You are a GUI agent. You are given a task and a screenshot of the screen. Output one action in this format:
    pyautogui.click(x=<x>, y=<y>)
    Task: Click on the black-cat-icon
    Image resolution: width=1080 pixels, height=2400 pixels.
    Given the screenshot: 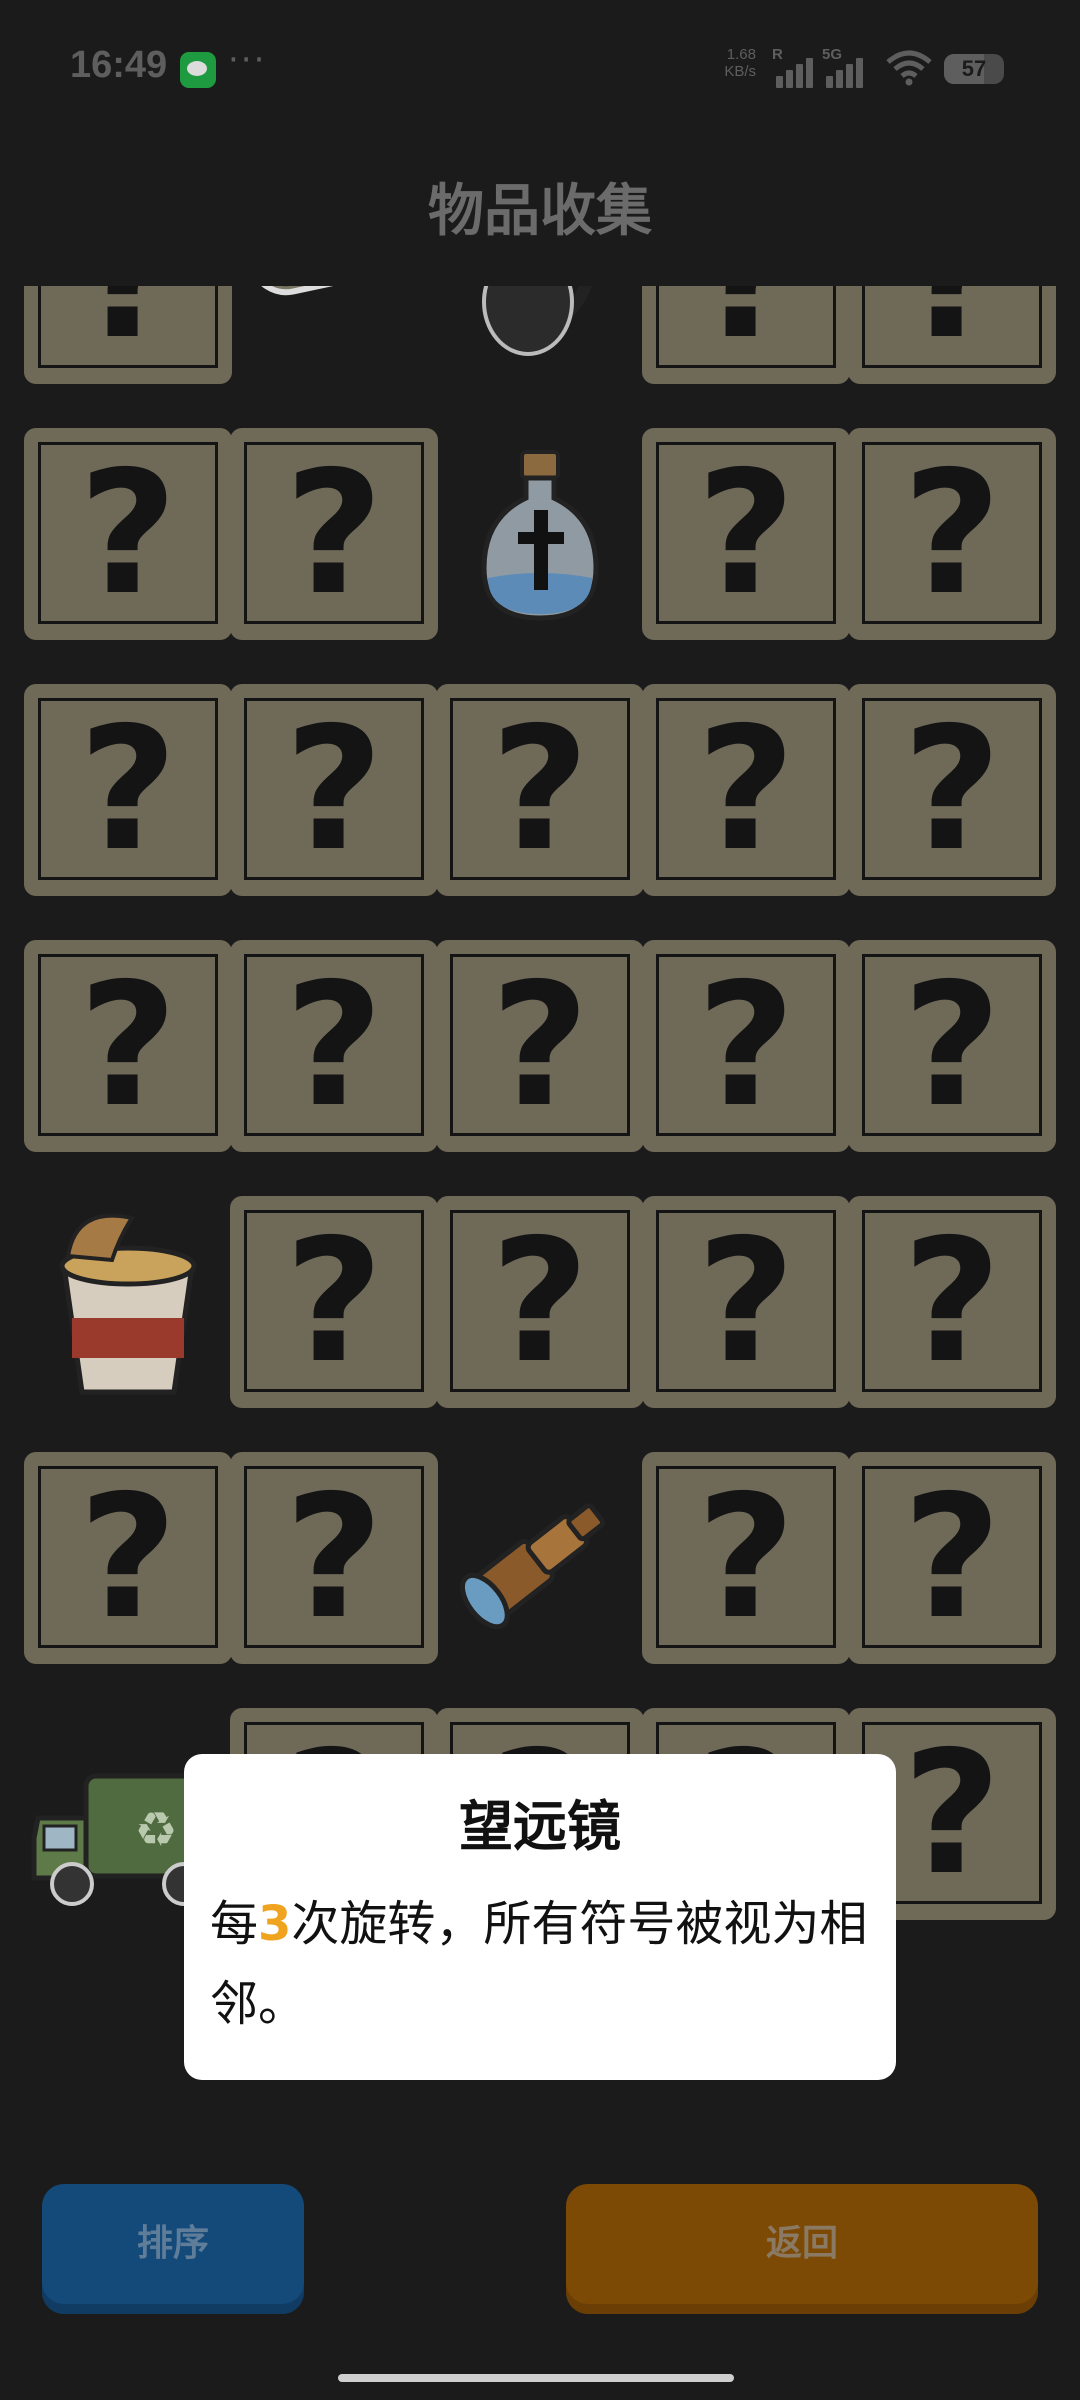 What is the action you would take?
    pyautogui.click(x=540, y=335)
    